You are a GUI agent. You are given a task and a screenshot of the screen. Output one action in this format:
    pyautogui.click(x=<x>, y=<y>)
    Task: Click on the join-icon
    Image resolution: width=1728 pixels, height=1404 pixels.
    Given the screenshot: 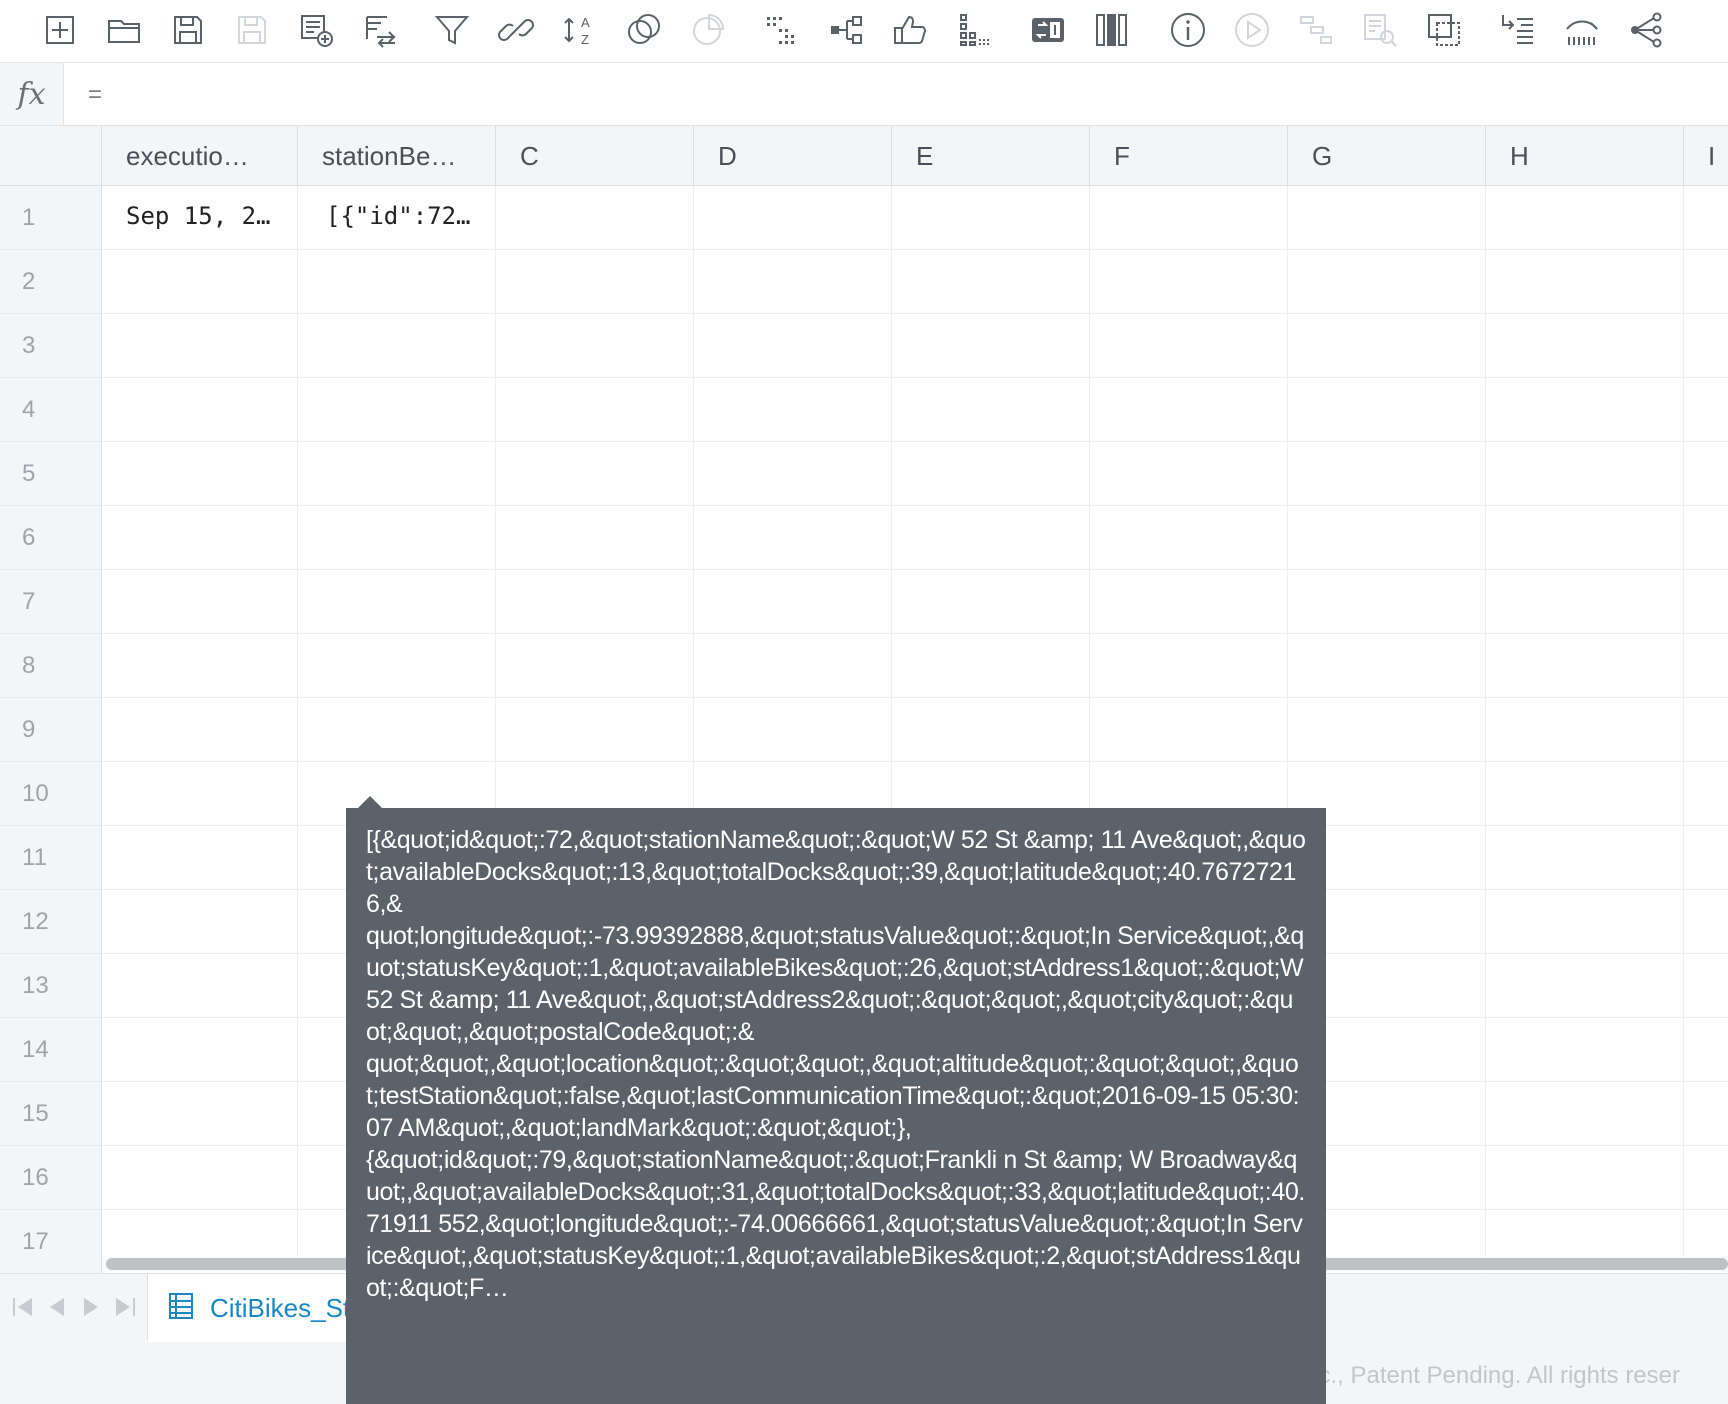 What is the action you would take?
    pyautogui.click(x=380, y=30)
    